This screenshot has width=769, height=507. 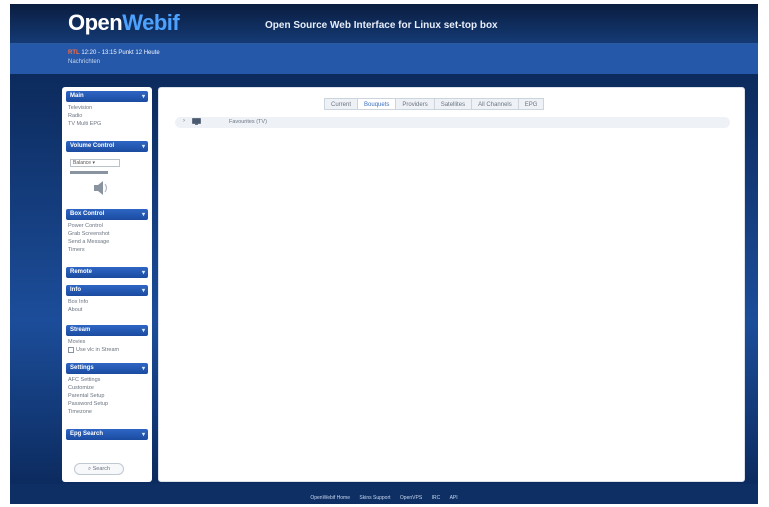 What do you see at coordinates (92, 146) in the screenshot?
I see `section-title: Volume Control` at bounding box center [92, 146].